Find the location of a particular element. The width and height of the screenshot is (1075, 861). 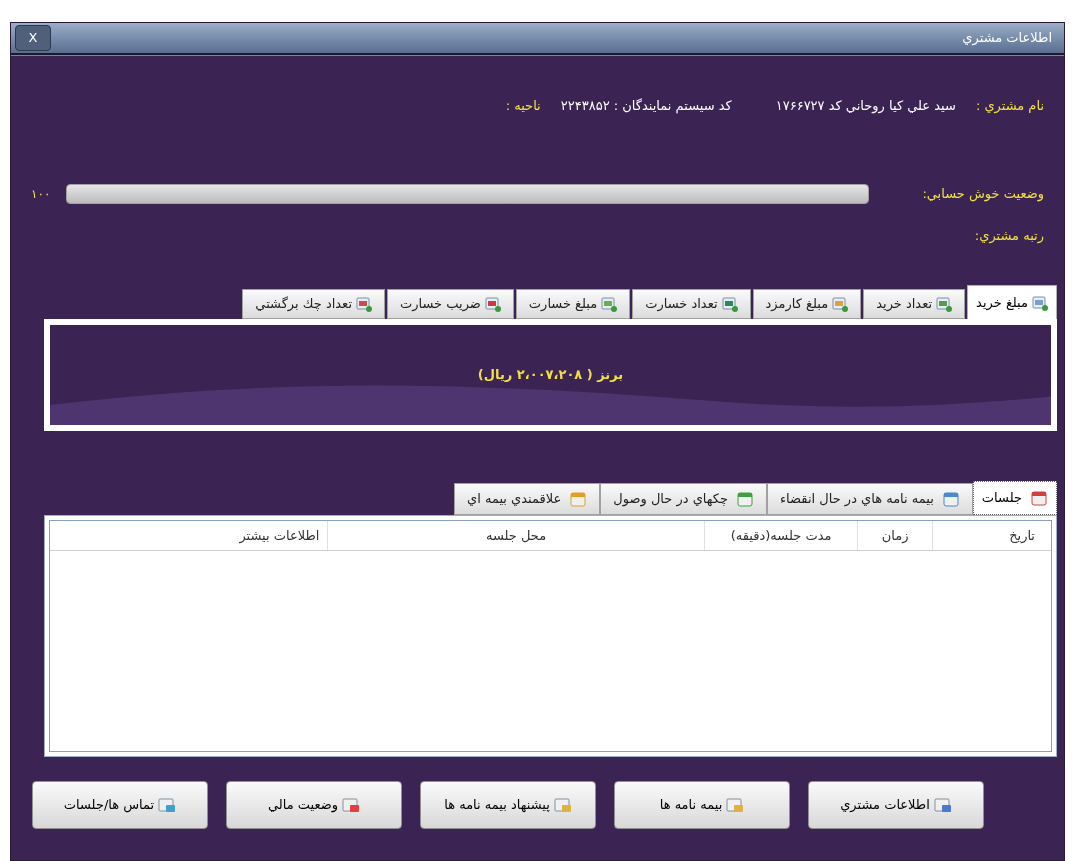

tab: ضريب خسارت is located at coordinates (450, 304).